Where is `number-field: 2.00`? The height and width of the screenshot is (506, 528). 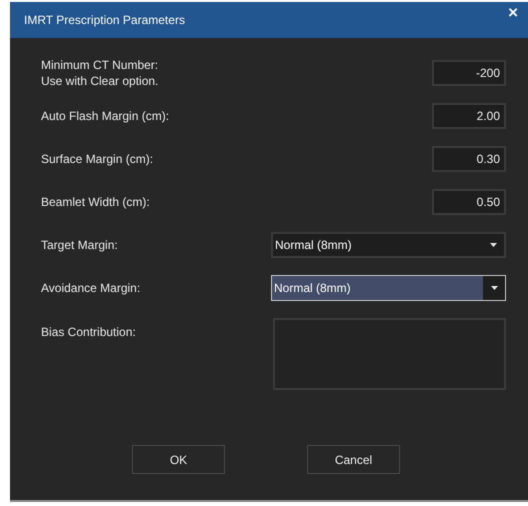 number-field: 2.00 is located at coordinates (469, 116).